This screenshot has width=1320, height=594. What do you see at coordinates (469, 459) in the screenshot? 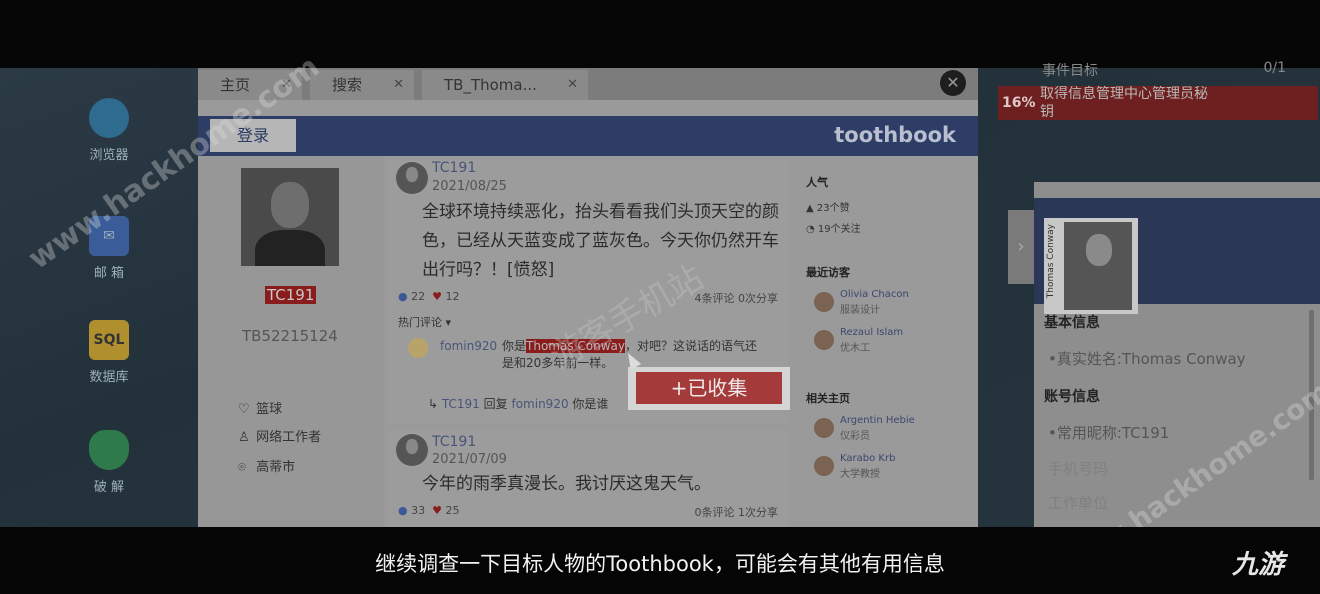
I see `post-date: 2021/07/09` at bounding box center [469, 459].